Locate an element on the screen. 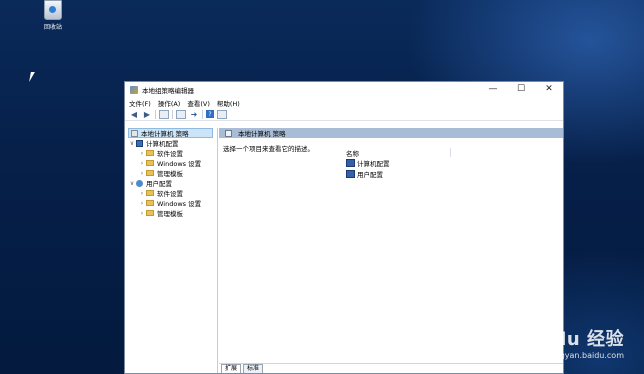  computer-policy-icon is located at coordinates (134, 133).